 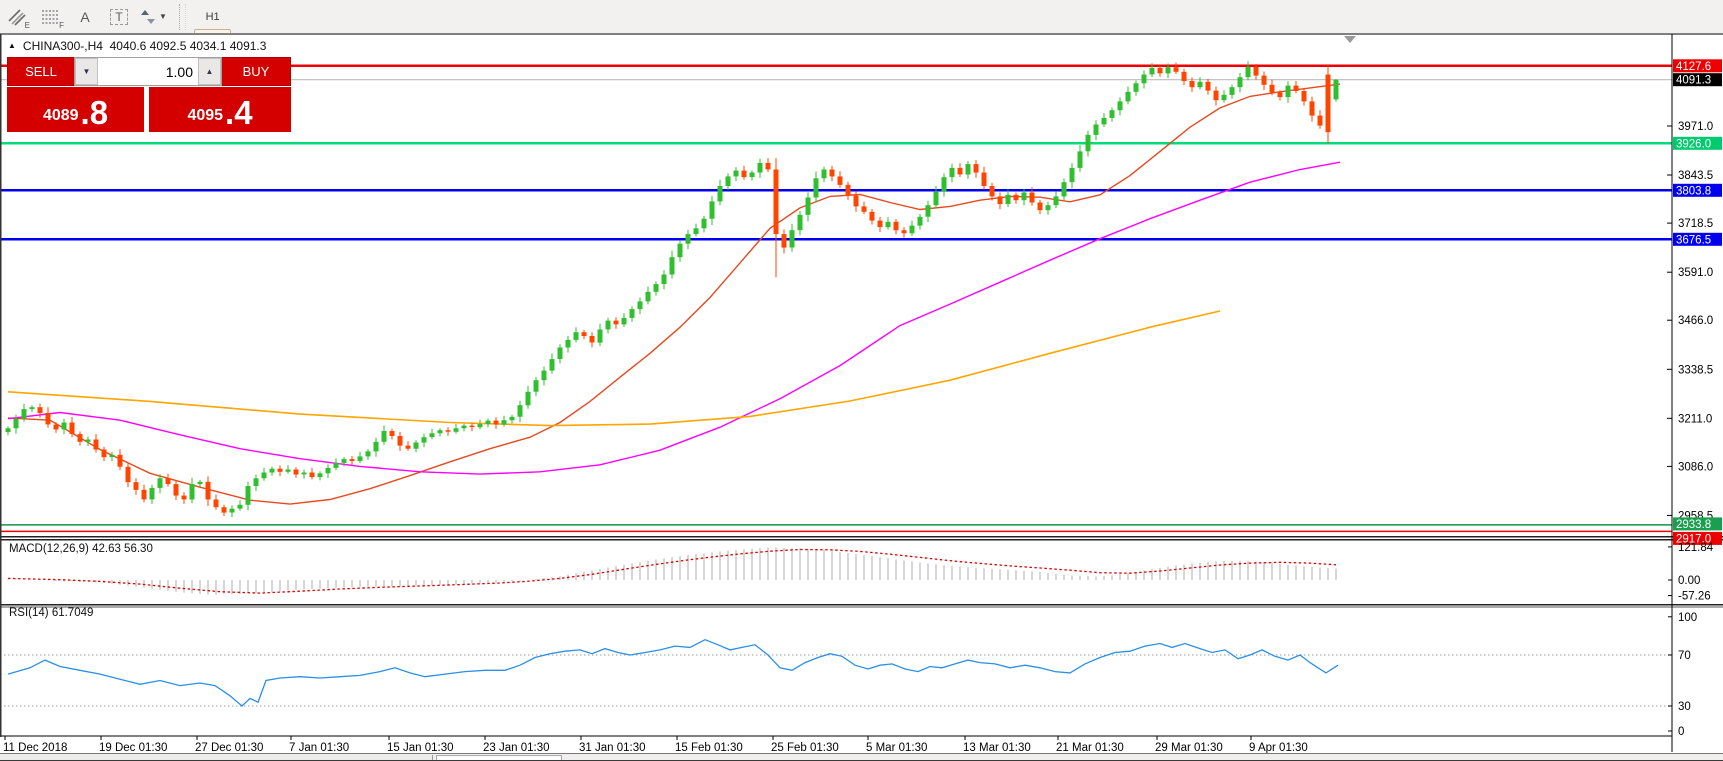 What do you see at coordinates (1693, 144) in the screenshot?
I see `price-badge-label: 3926.0` at bounding box center [1693, 144].